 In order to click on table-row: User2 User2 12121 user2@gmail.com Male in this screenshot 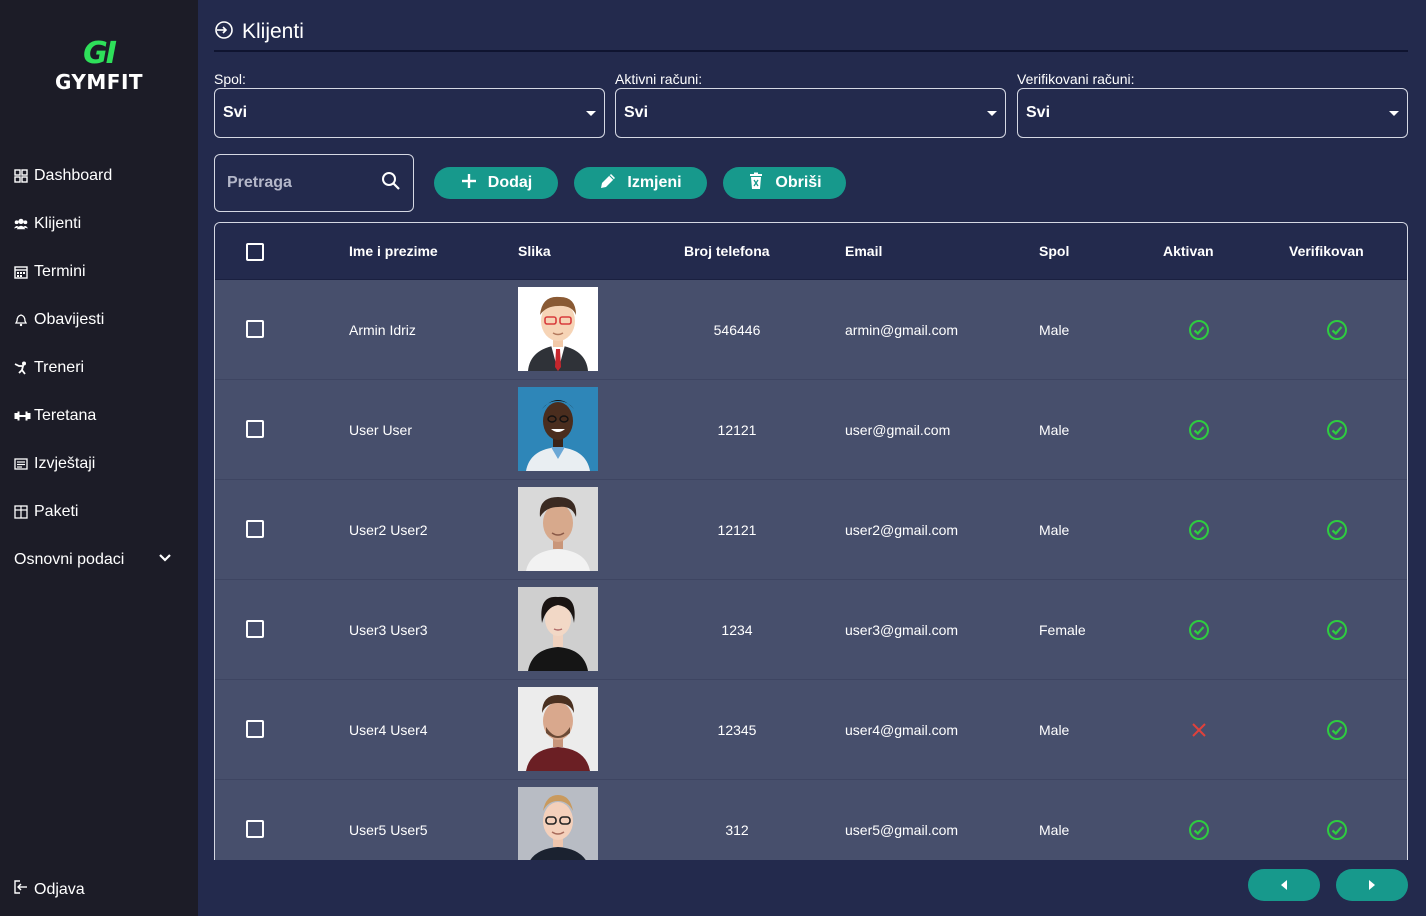, I will do `click(811, 530)`.